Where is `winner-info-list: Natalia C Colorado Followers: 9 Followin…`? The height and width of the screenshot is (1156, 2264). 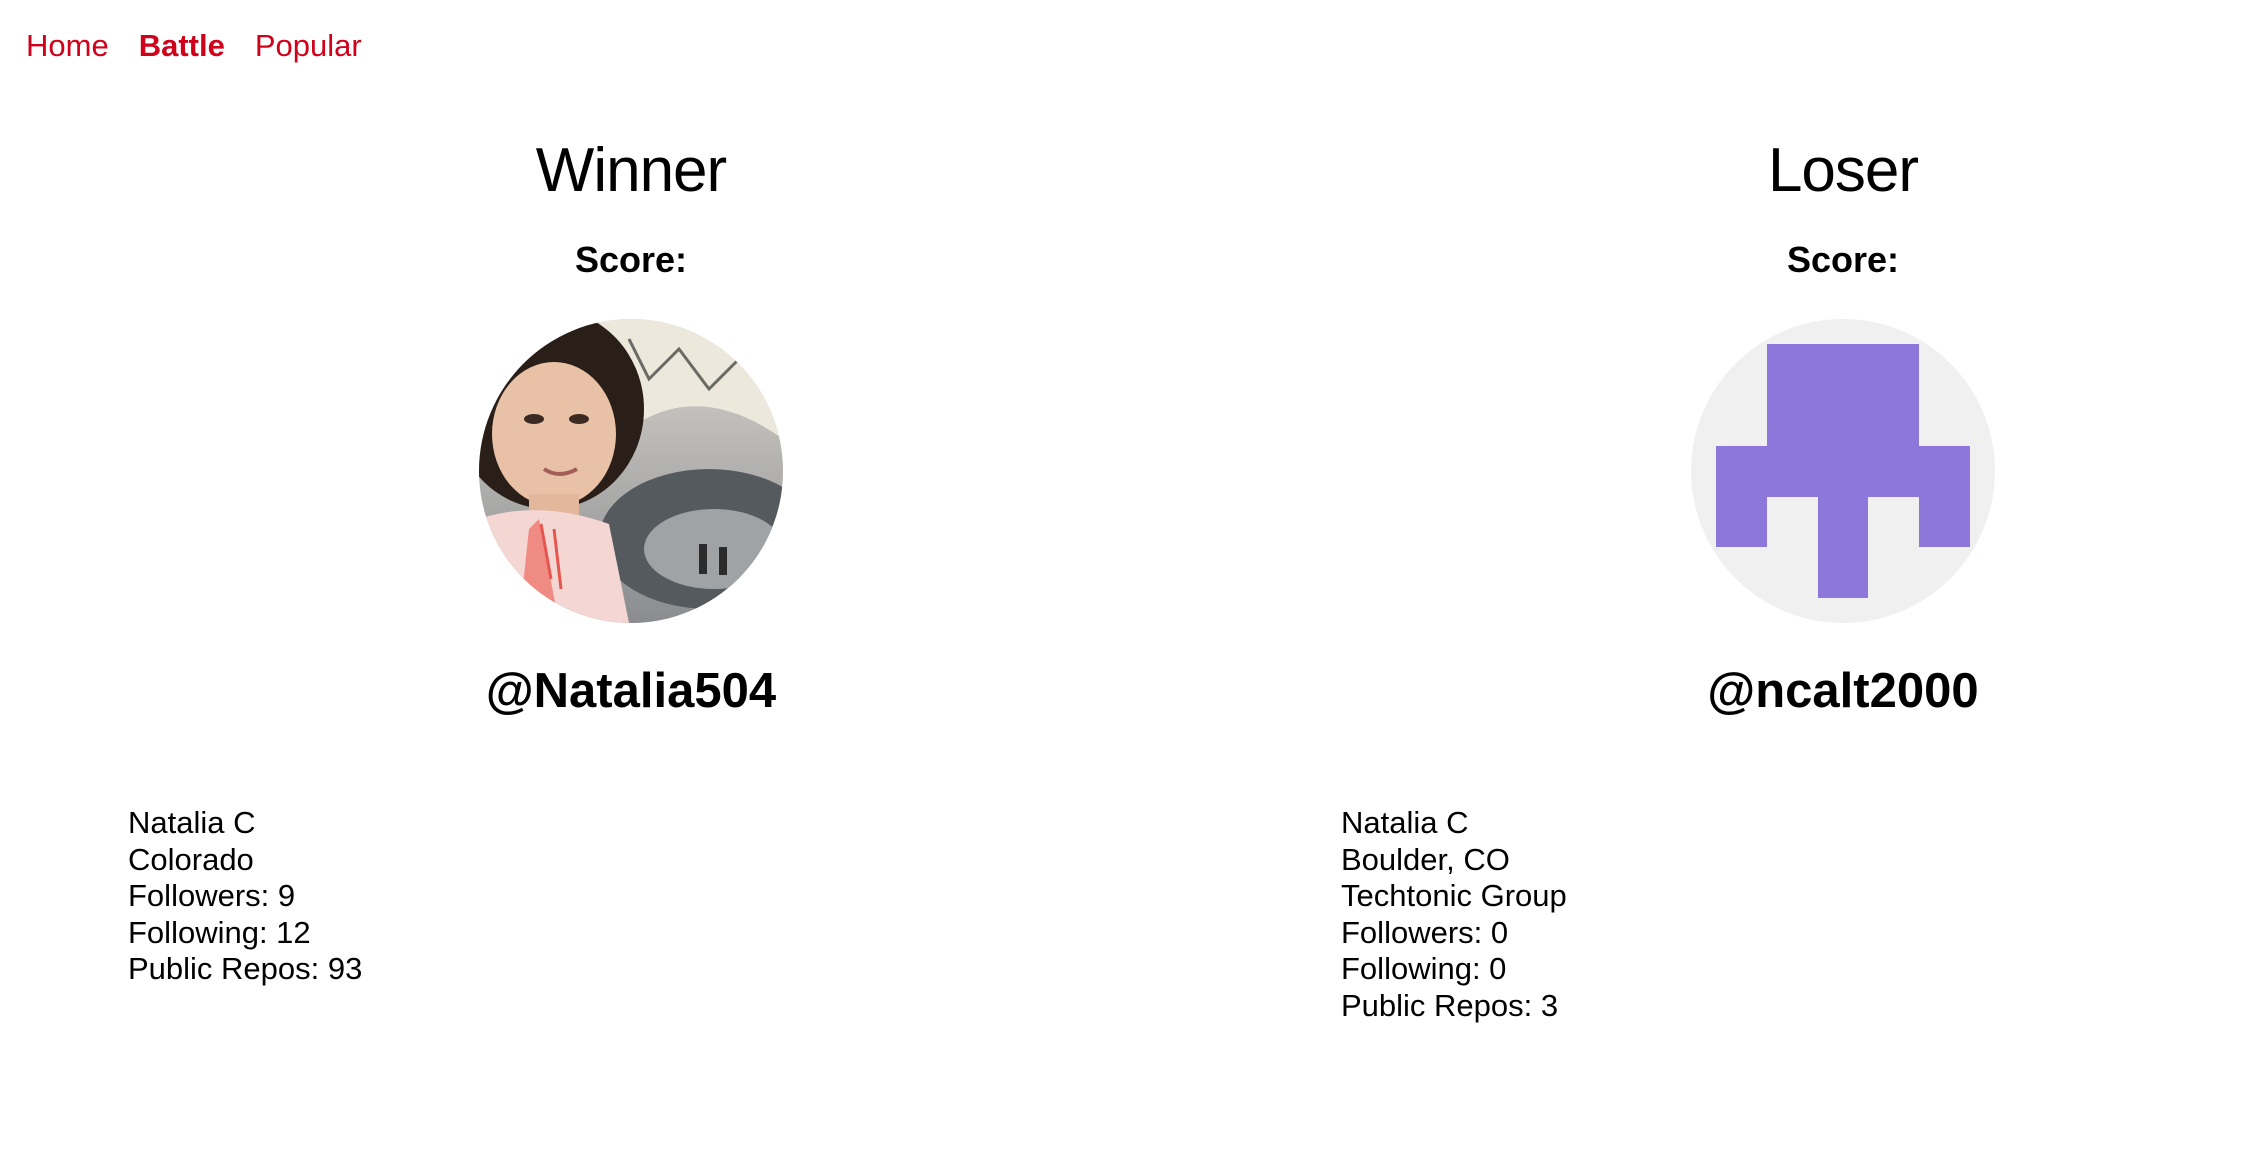
winner-info-list: Natalia C Colorado Followers: 9 Followin… is located at coordinates (245, 896).